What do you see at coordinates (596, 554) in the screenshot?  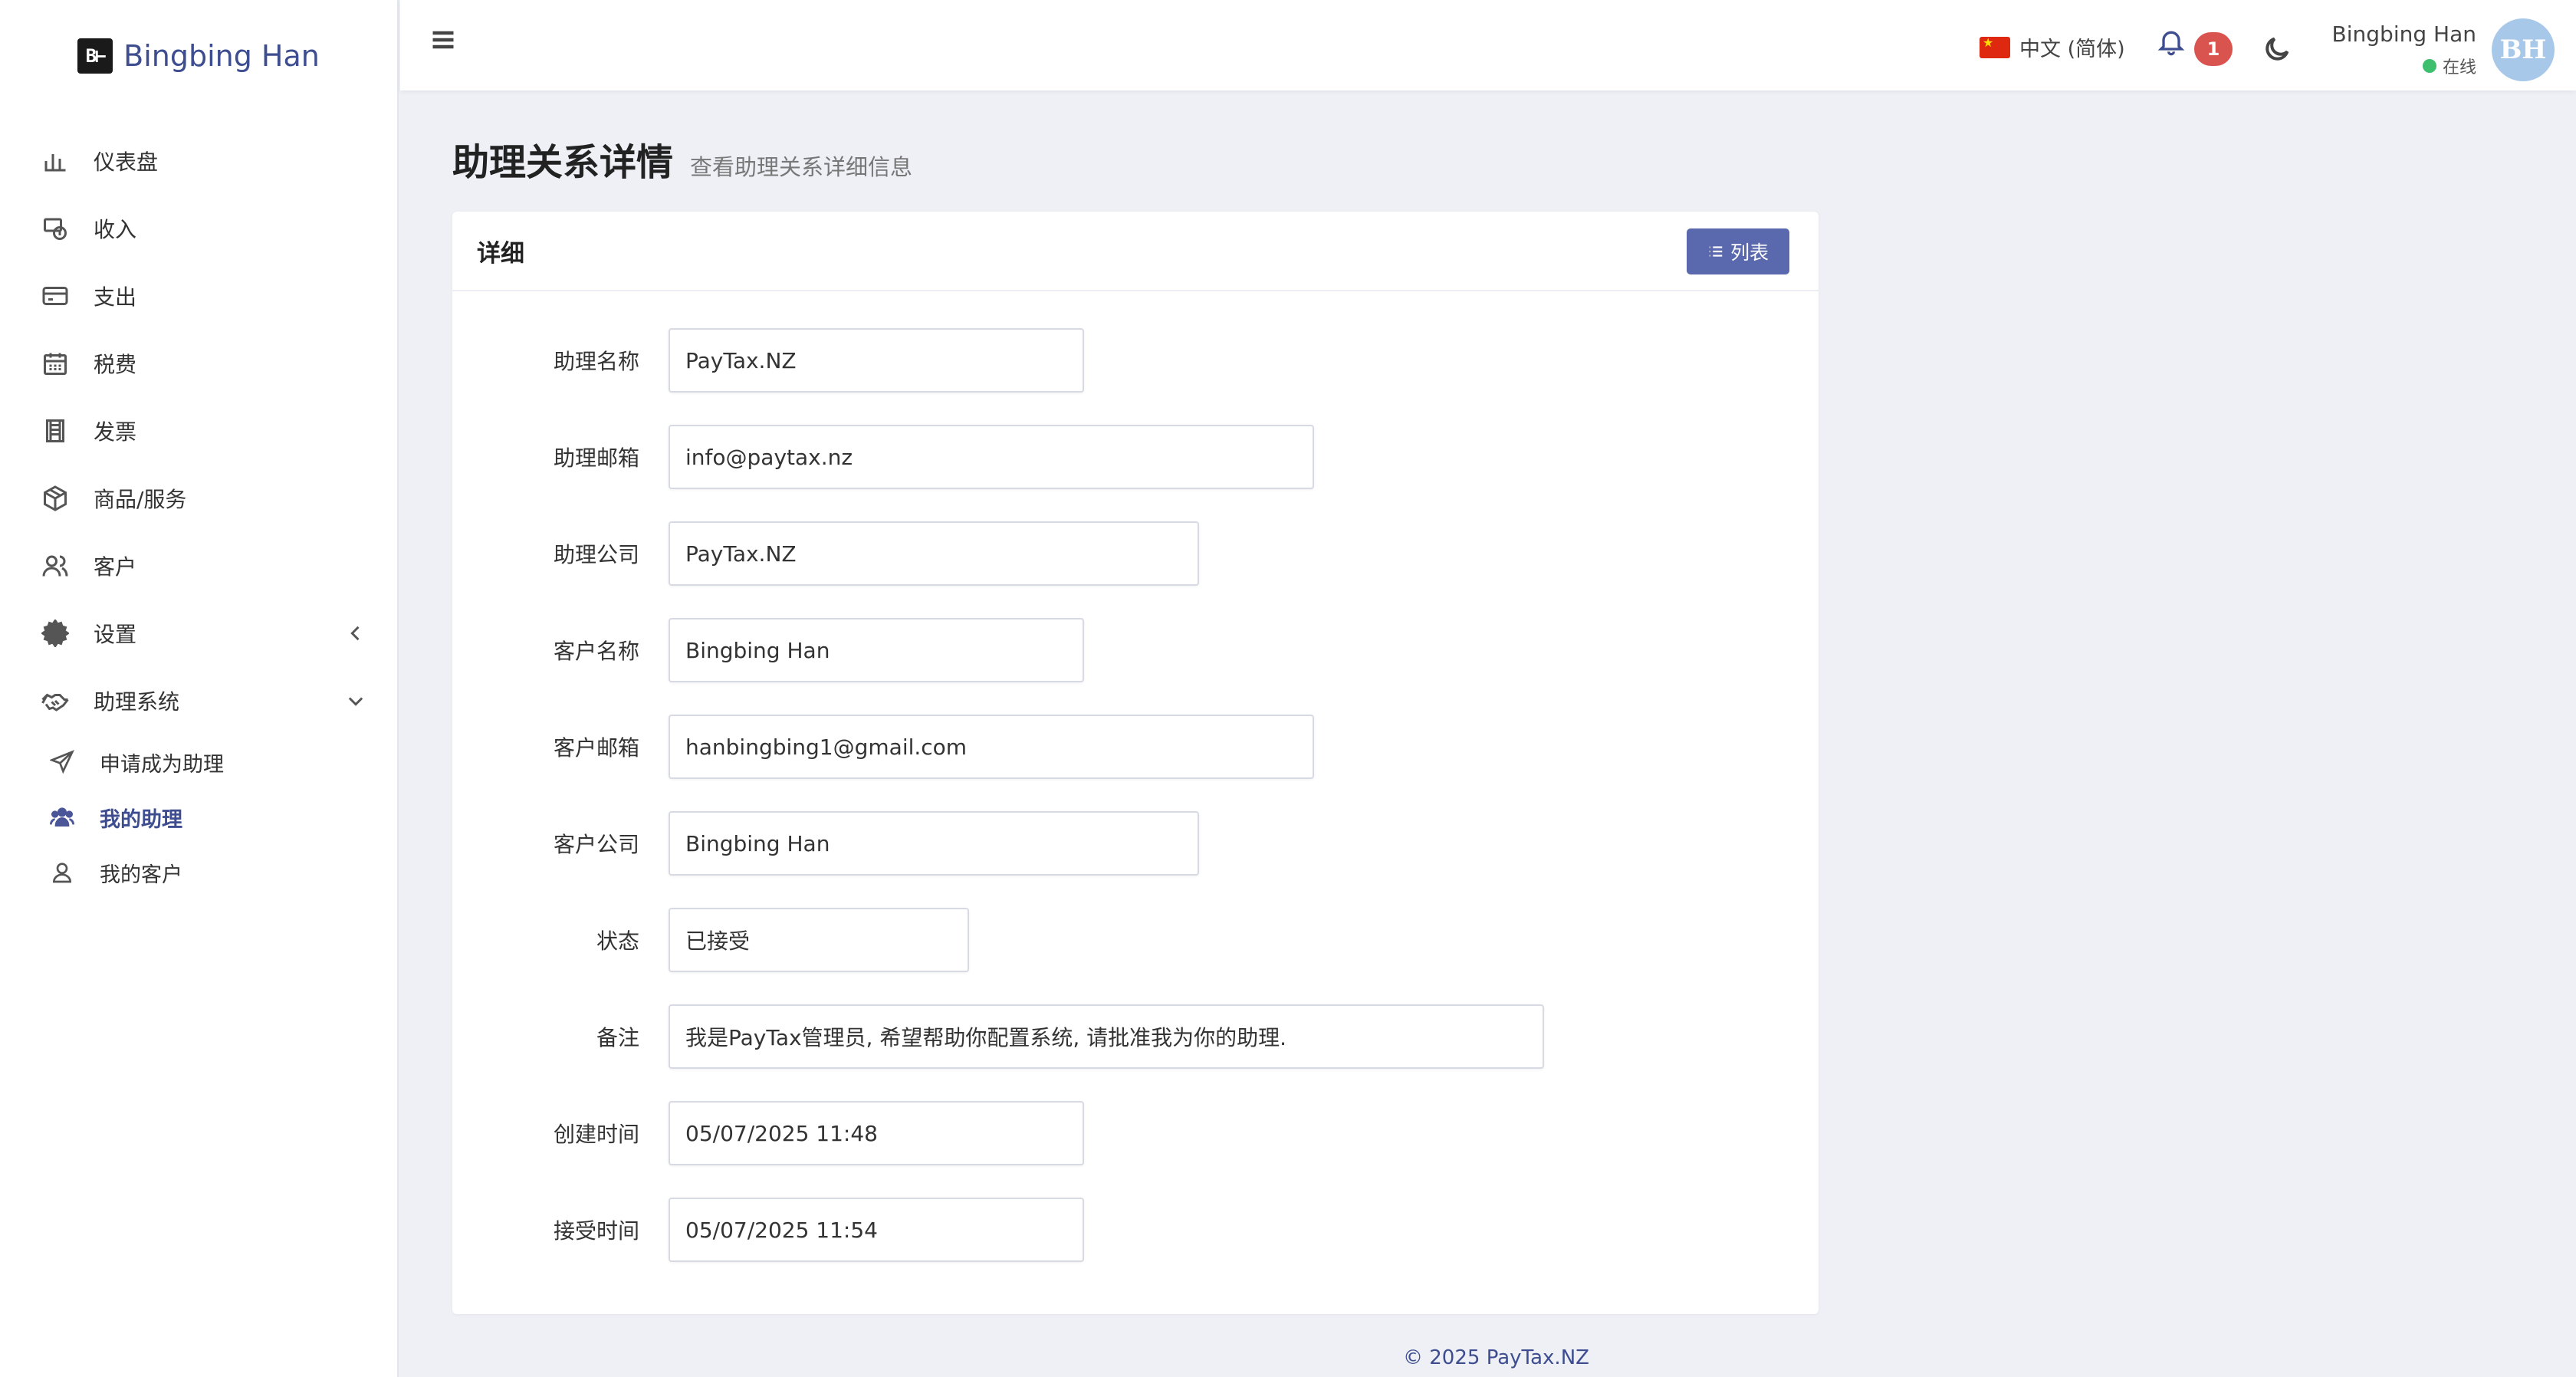 I see `field-label: 助理公司` at bounding box center [596, 554].